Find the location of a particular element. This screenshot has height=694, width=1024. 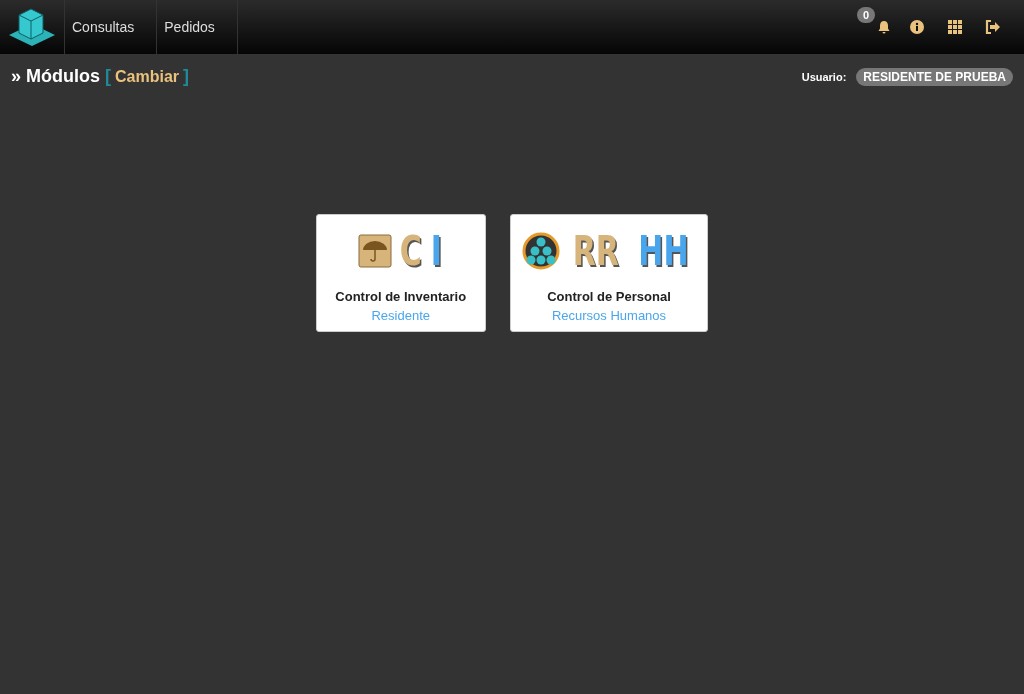

change-link: Cambiar is located at coordinates (147, 76).